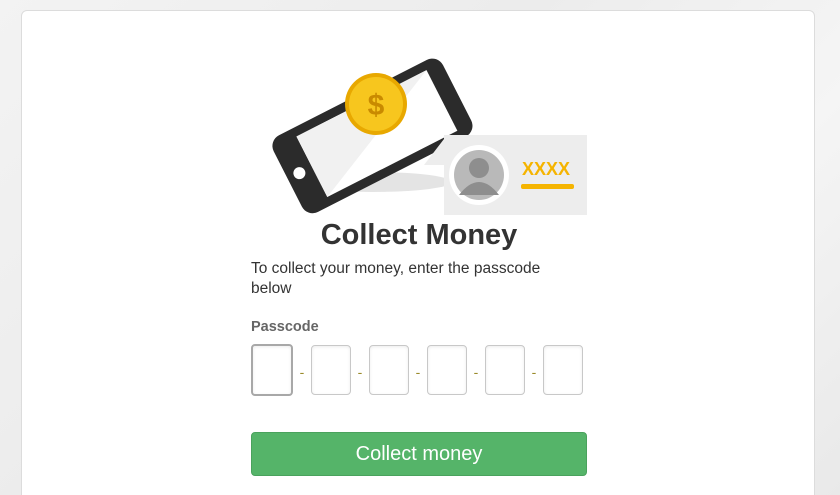  What do you see at coordinates (285, 327) in the screenshot?
I see `passcode-label: Passcode` at bounding box center [285, 327].